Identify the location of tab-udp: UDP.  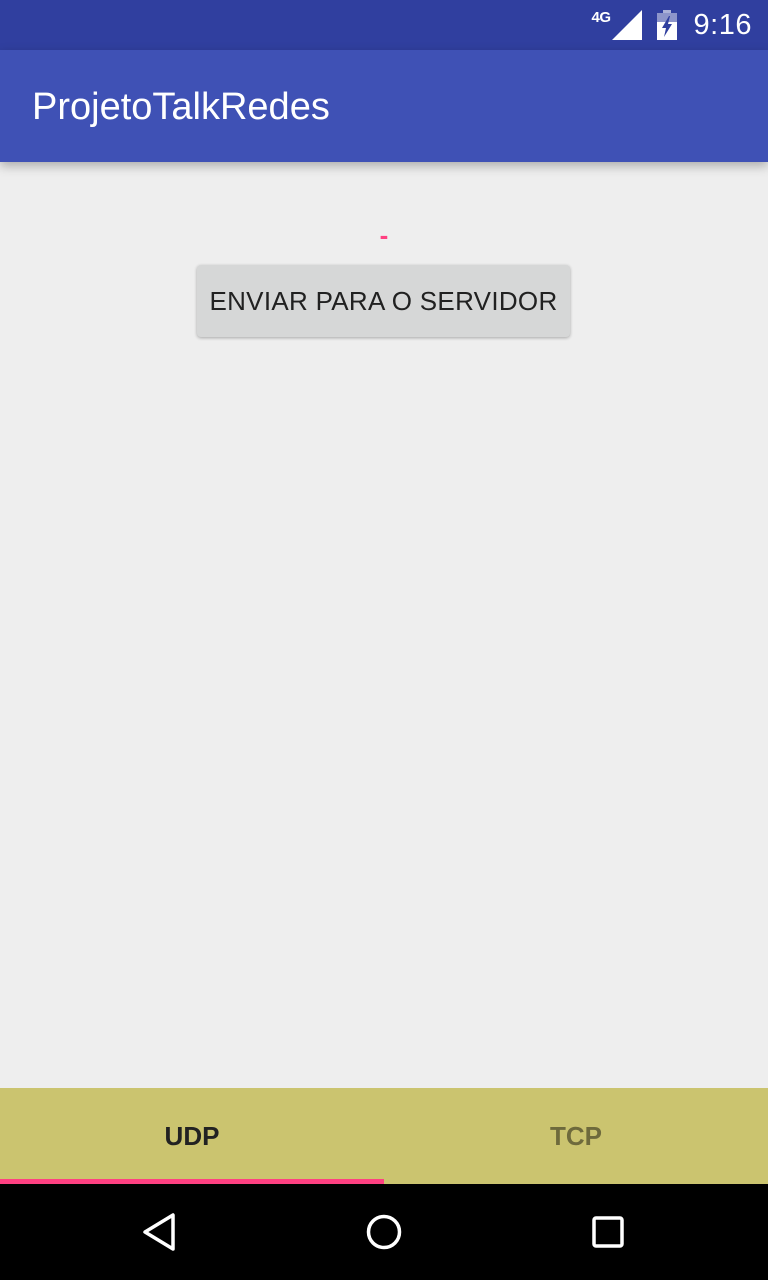
(192, 1136).